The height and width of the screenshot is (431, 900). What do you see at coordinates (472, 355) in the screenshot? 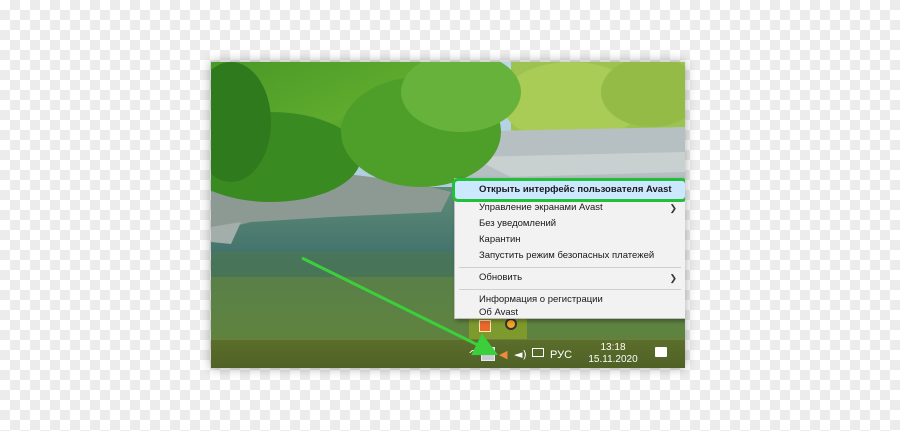
I see `chevron-up-icon: ^` at bounding box center [472, 355].